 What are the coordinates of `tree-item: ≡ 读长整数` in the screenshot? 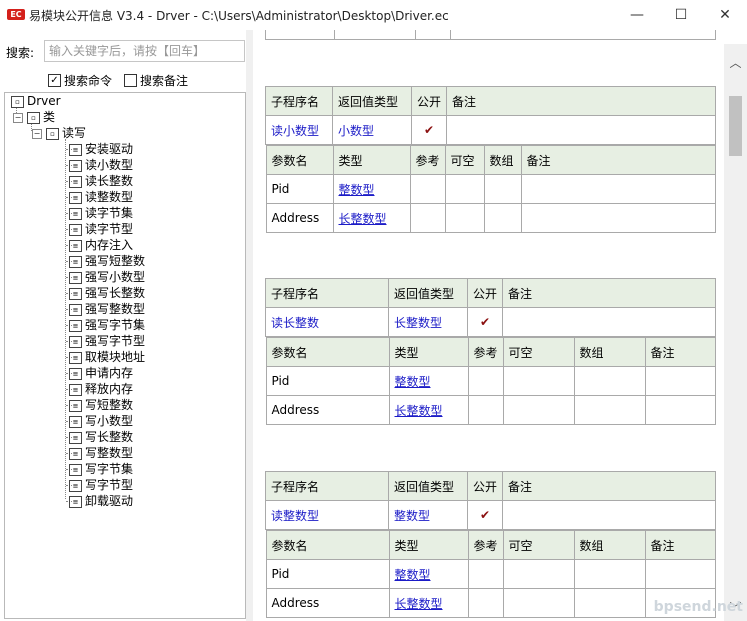 It's located at (101, 181).